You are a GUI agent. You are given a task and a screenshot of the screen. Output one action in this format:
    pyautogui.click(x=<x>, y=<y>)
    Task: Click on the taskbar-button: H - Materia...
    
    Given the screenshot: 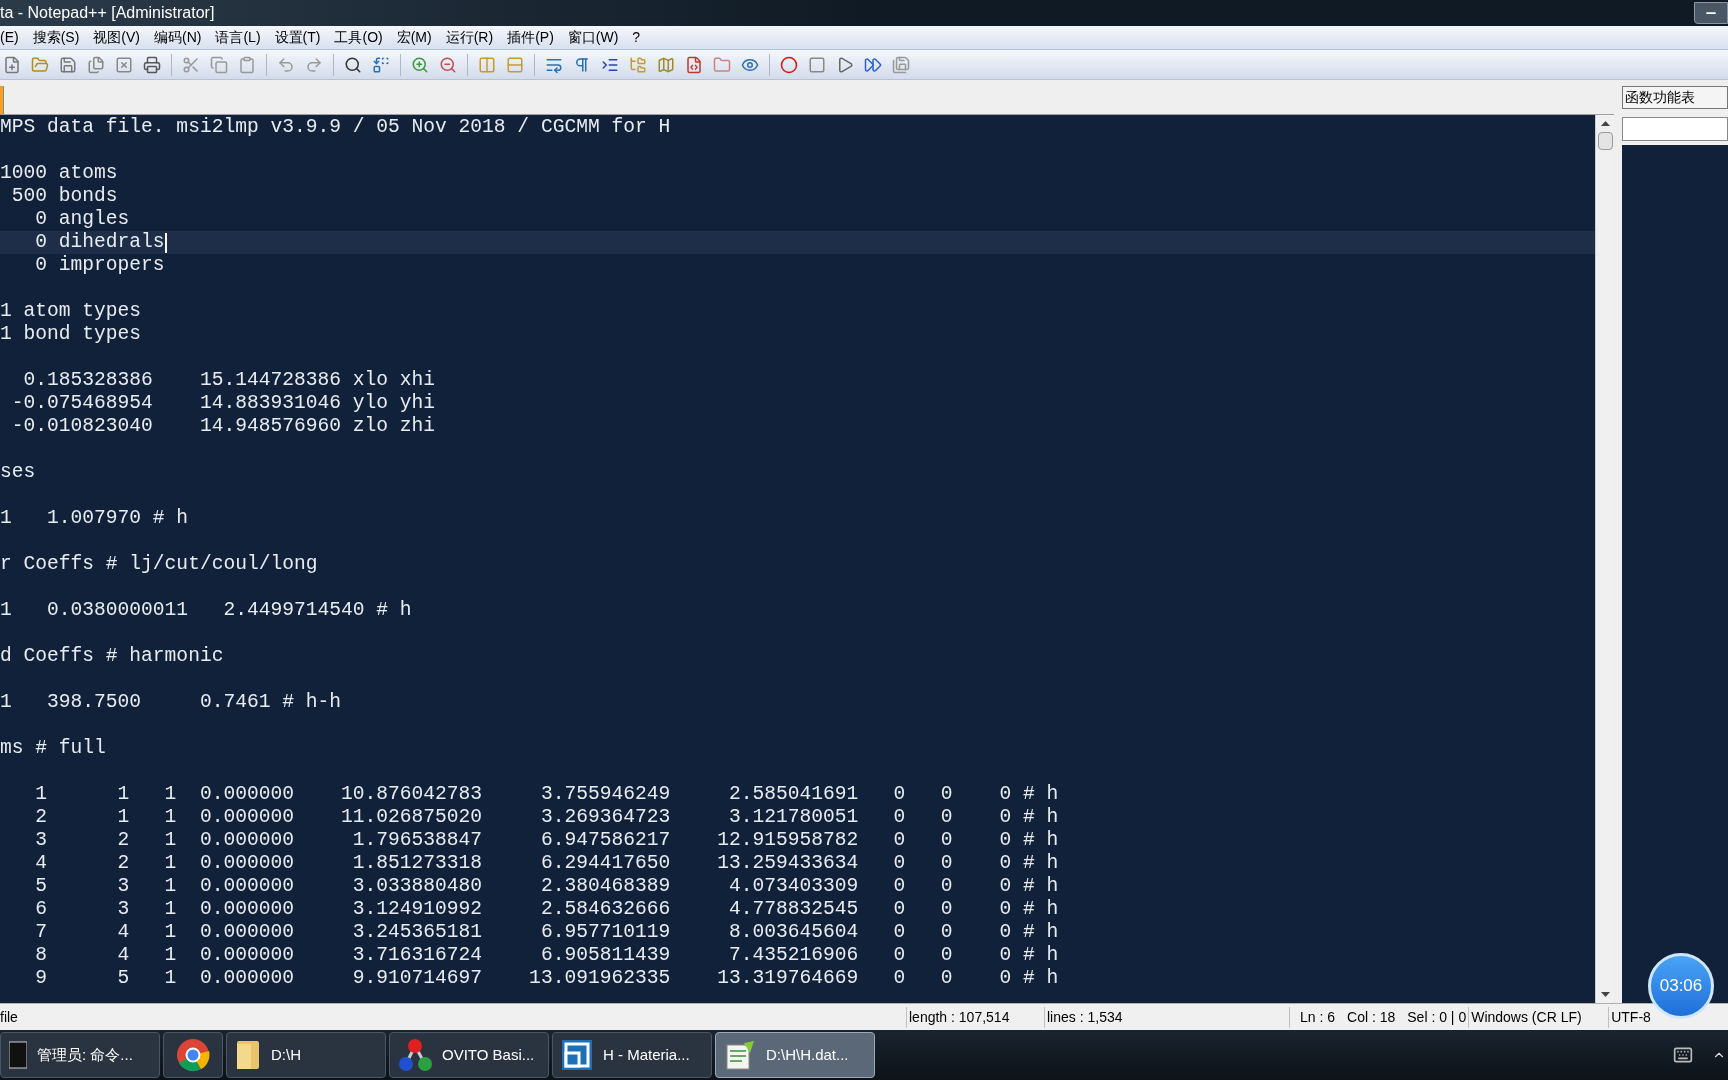 What is the action you would take?
    pyautogui.click(x=632, y=1055)
    